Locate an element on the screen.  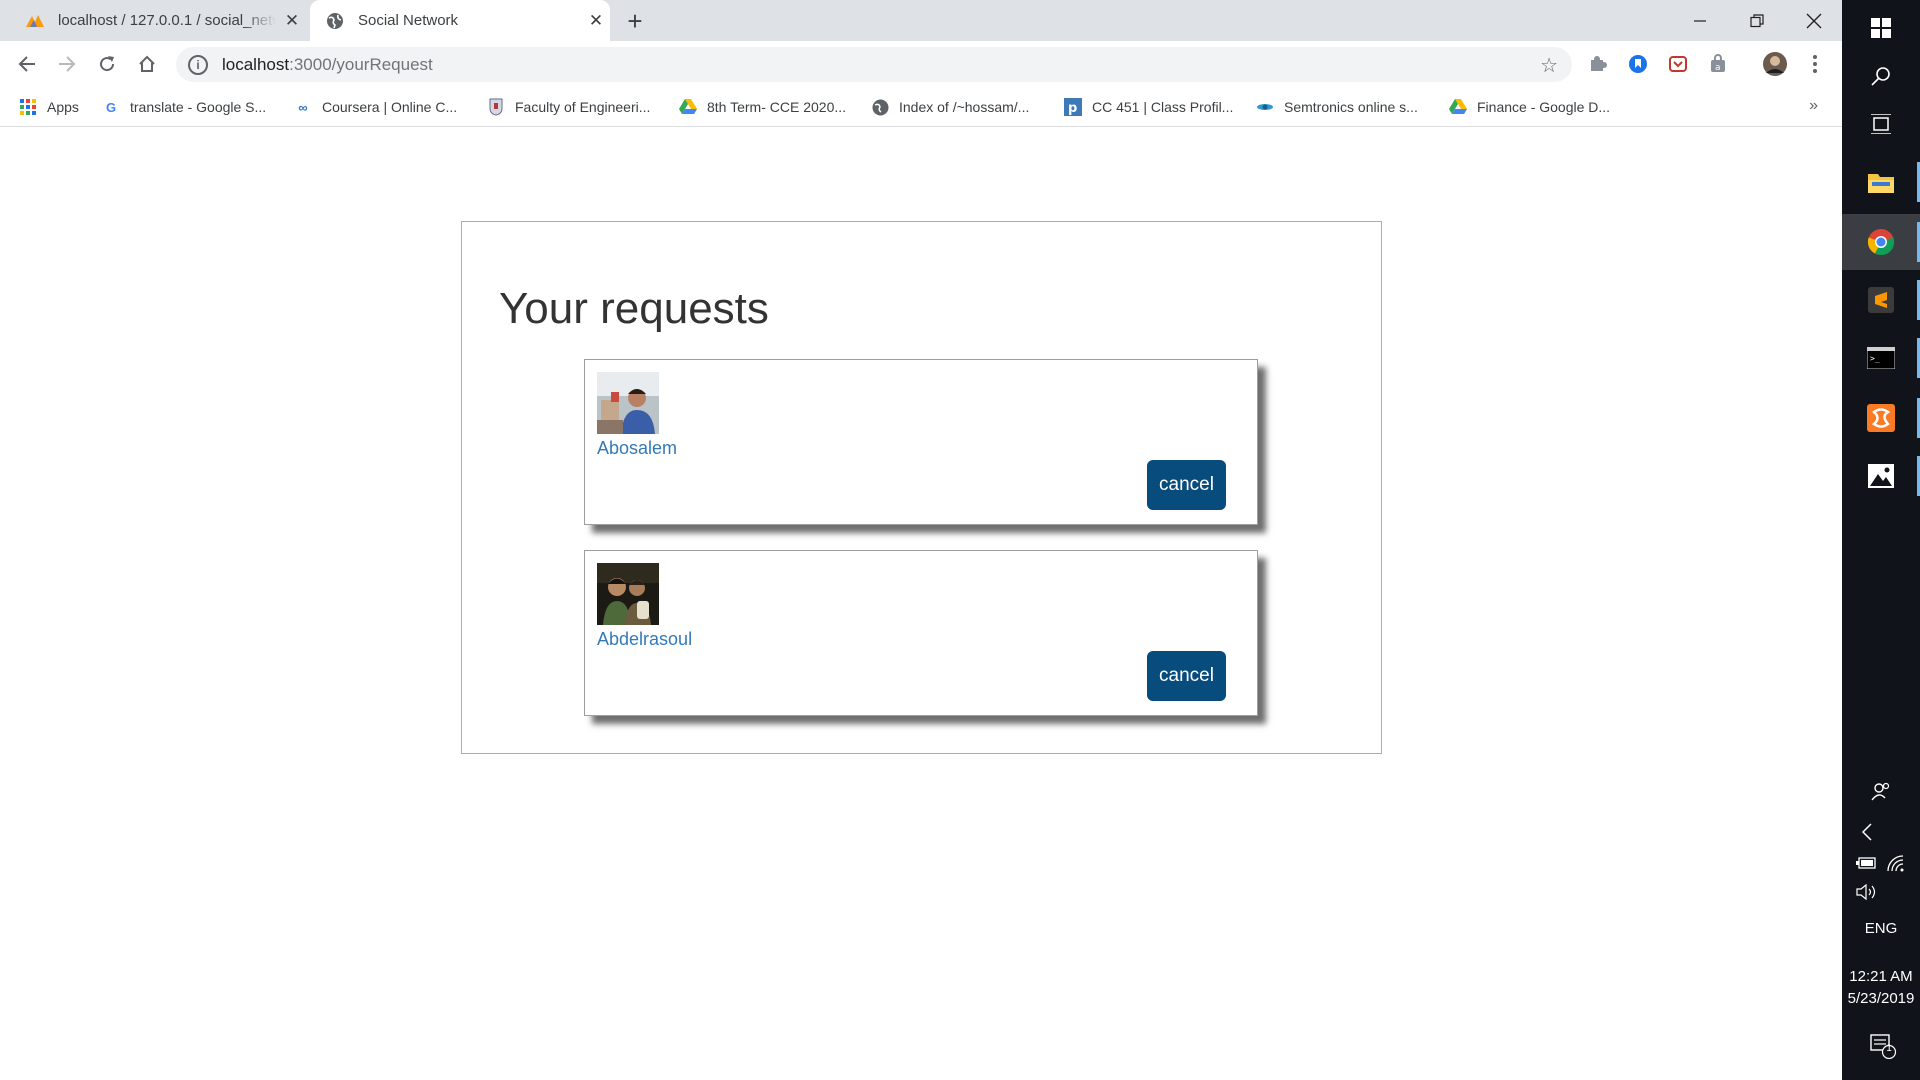
notifications-icon: 1 is located at coordinates (1883, 1046).